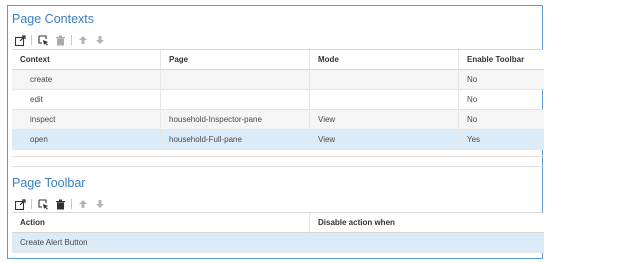 The image size is (634, 263). Describe the element at coordinates (161, 222) in the screenshot. I see `column-header-action: Action` at that location.